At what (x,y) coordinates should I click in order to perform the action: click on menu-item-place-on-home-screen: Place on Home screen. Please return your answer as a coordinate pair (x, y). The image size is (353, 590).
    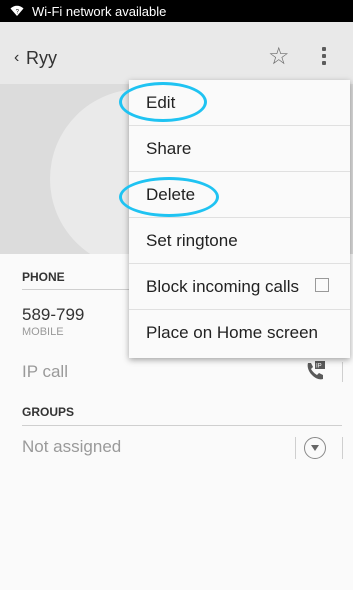
    Looking at the image, I should click on (239, 333).